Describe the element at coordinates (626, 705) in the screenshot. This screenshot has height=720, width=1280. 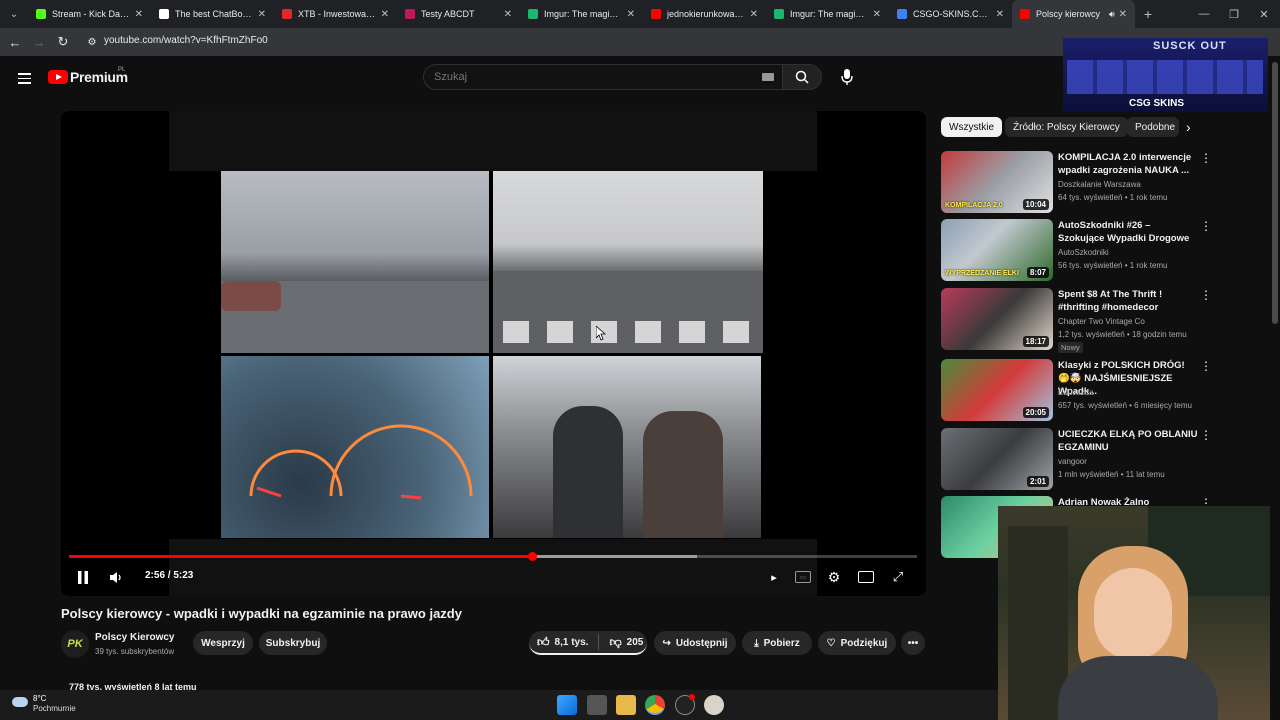
I see `file-explorer-icon` at that location.